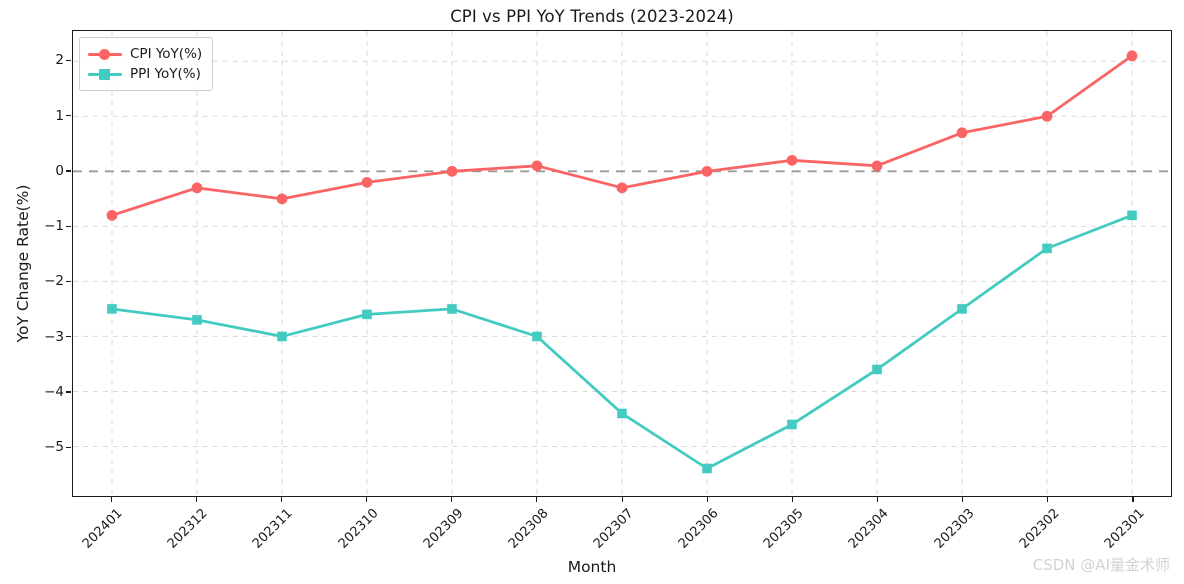  Describe the element at coordinates (35, 292) in the screenshot. I see `y-axis-ticks: 2 1 0 −1 −2 −3 −4 −5` at that location.